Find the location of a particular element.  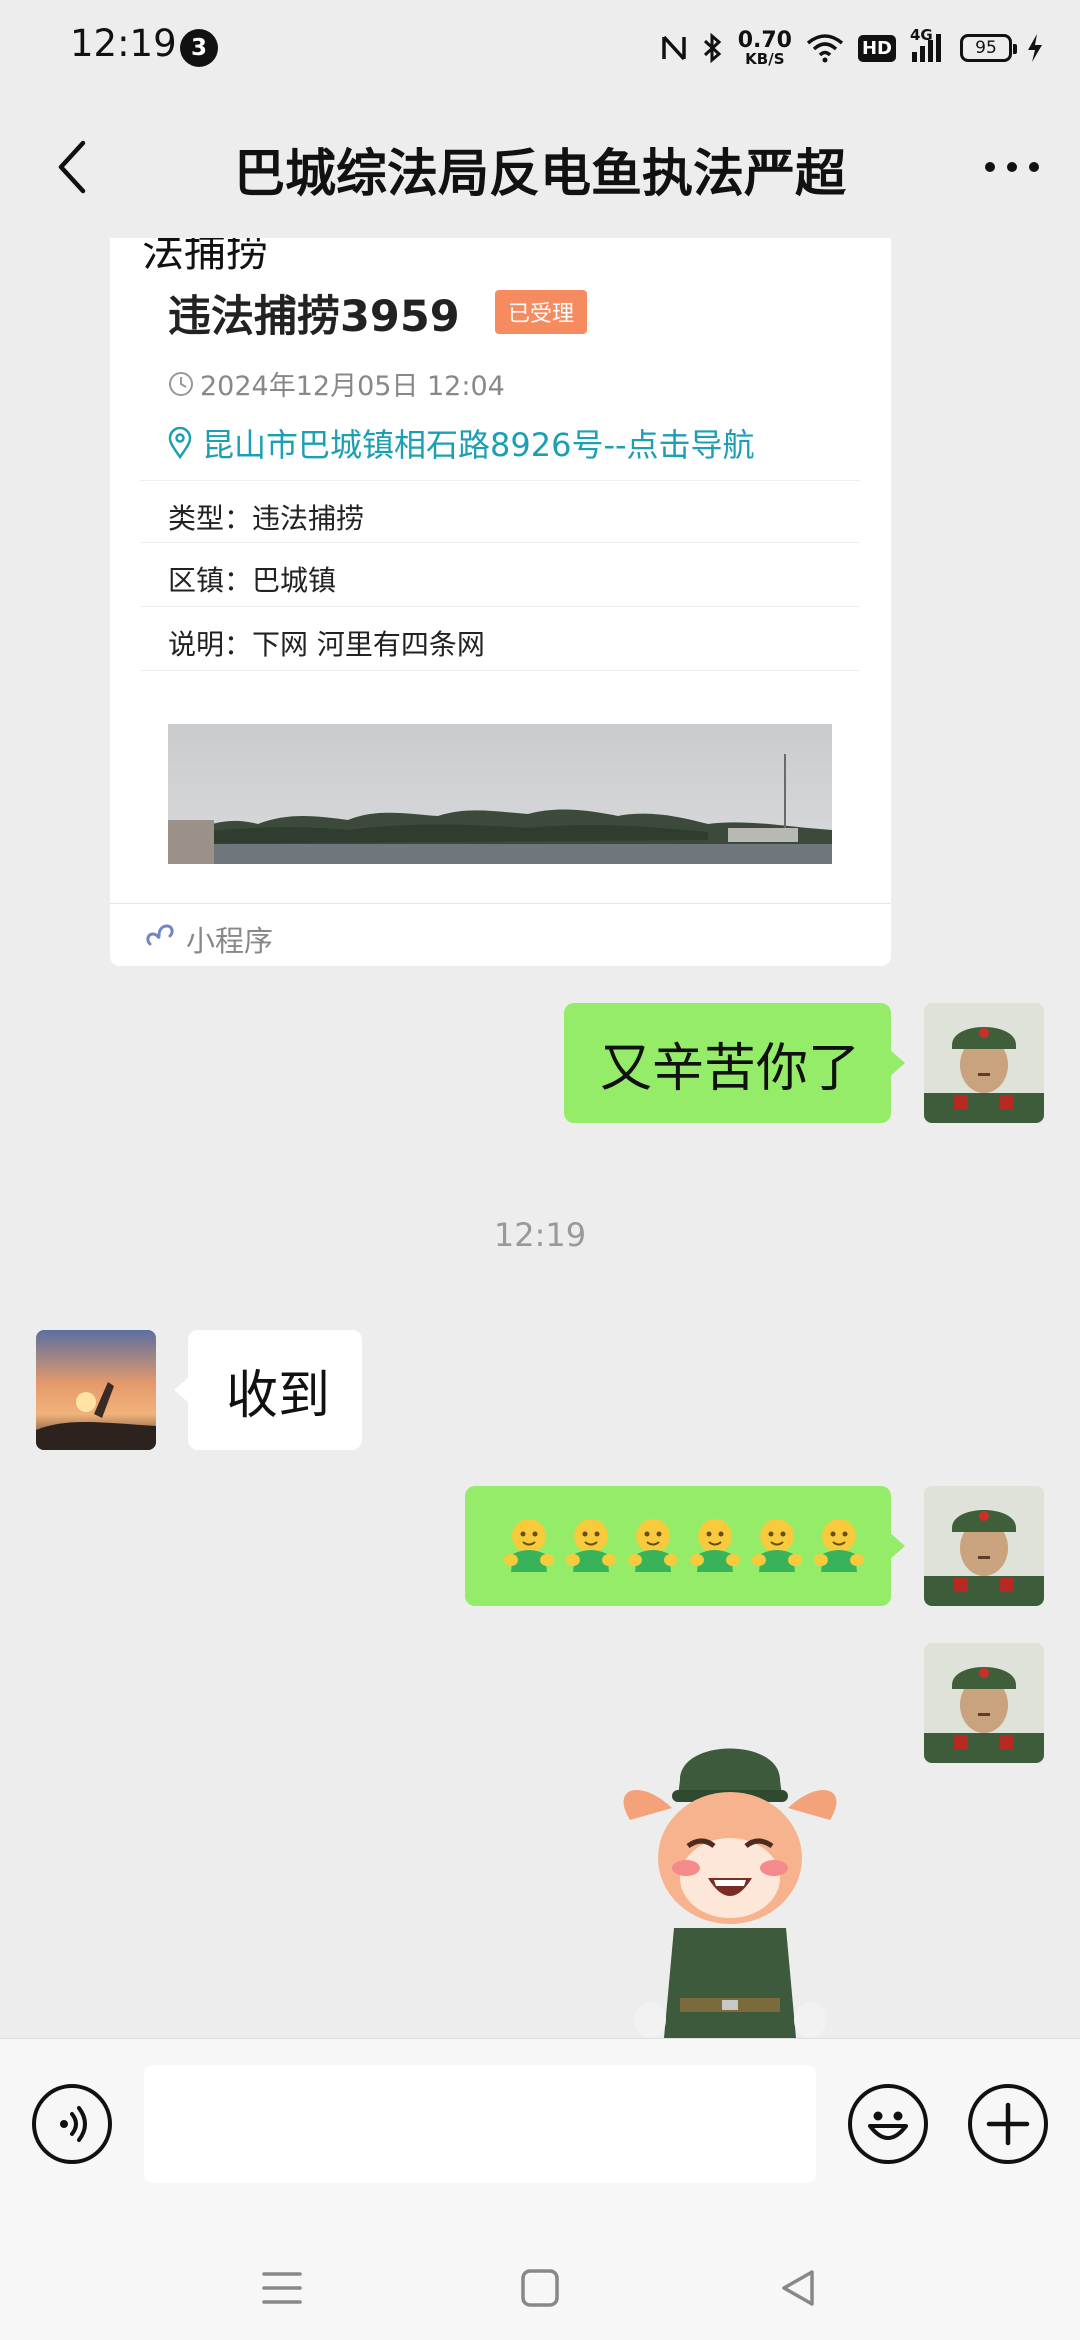

note-row: 说明：下网 河里有四条网 is located at coordinates (500, 638).